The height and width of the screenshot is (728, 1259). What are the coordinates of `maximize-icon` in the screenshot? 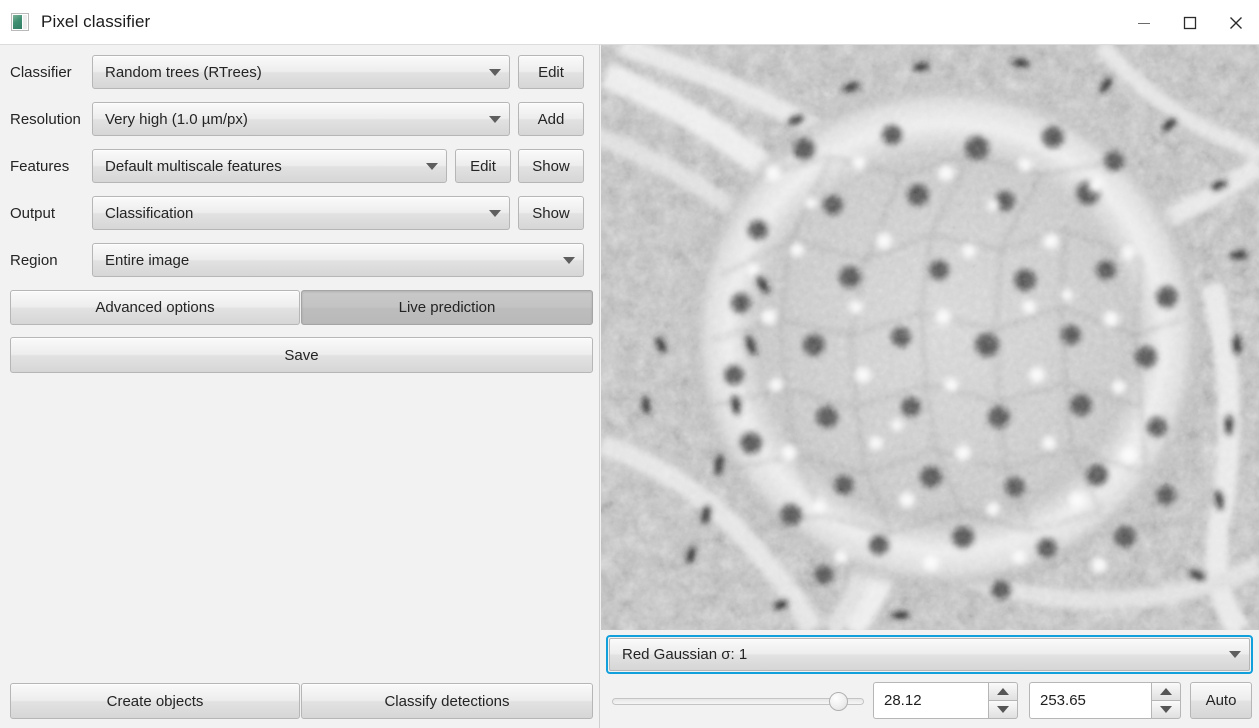 It's located at (1190, 22).